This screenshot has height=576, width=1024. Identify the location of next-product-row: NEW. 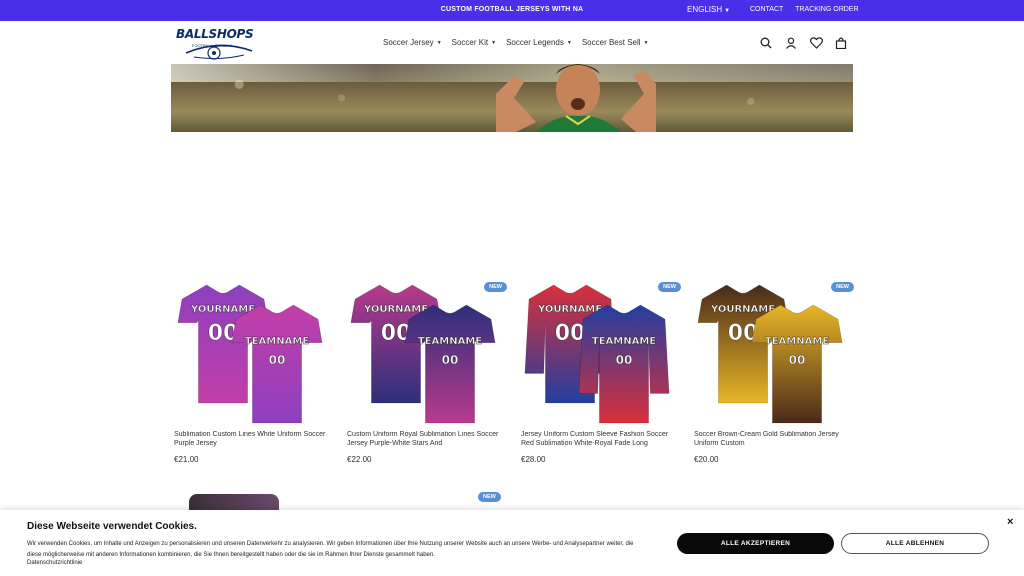
(512, 502).